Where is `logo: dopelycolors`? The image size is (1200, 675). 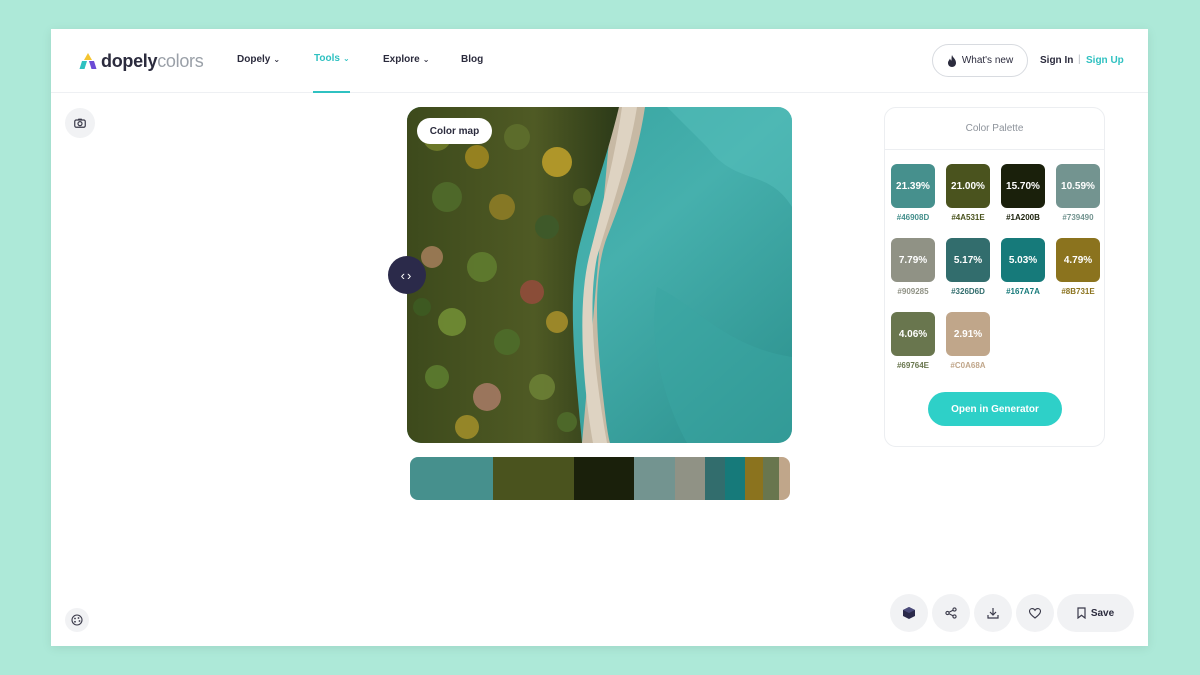 logo: dopelycolors is located at coordinates (141, 61).